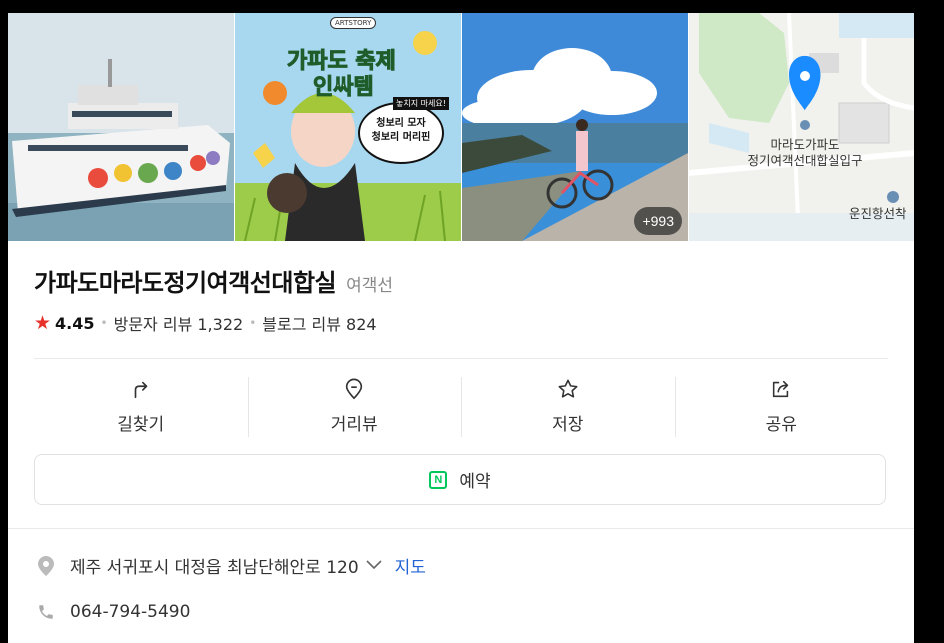 The height and width of the screenshot is (643, 944). Describe the element at coordinates (46, 612) in the screenshot. I see `phone-icon` at that location.